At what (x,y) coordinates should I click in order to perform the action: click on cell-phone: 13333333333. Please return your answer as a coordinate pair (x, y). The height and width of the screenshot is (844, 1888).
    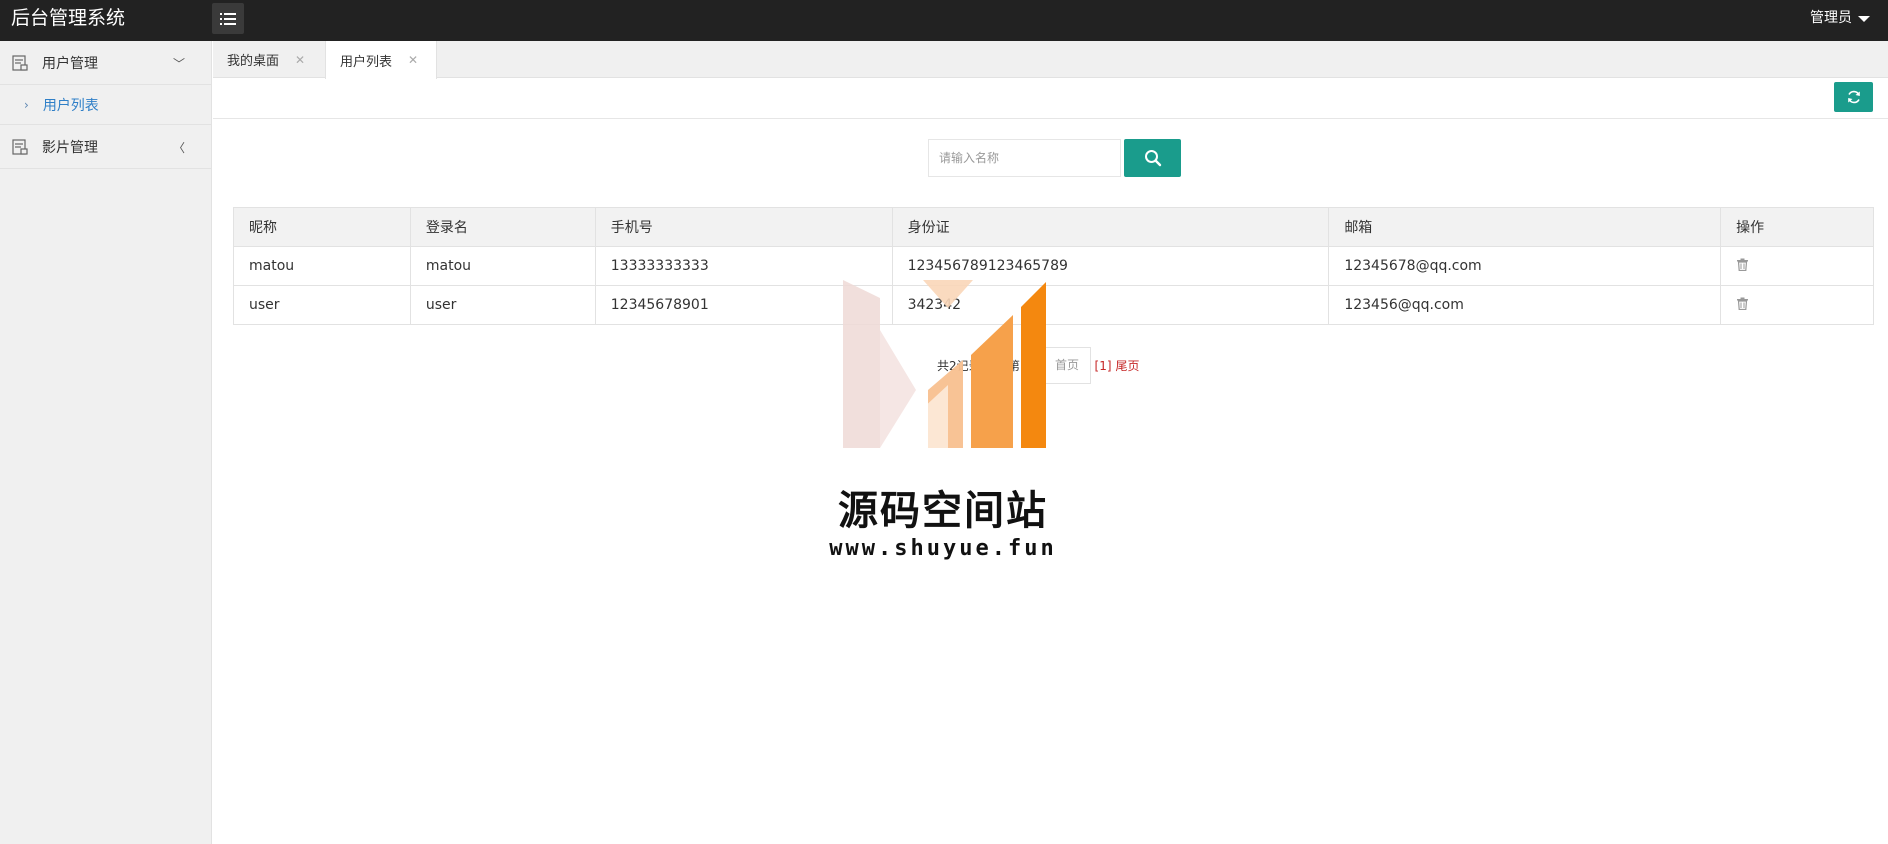
    Looking at the image, I should click on (743, 266).